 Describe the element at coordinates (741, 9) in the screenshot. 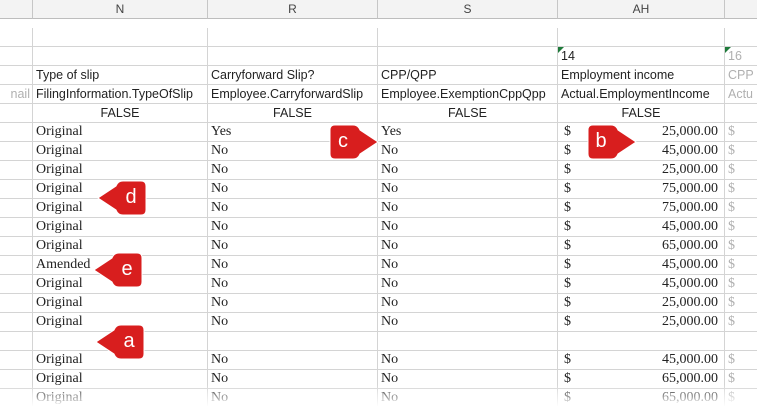

I see `column-header-next` at that location.